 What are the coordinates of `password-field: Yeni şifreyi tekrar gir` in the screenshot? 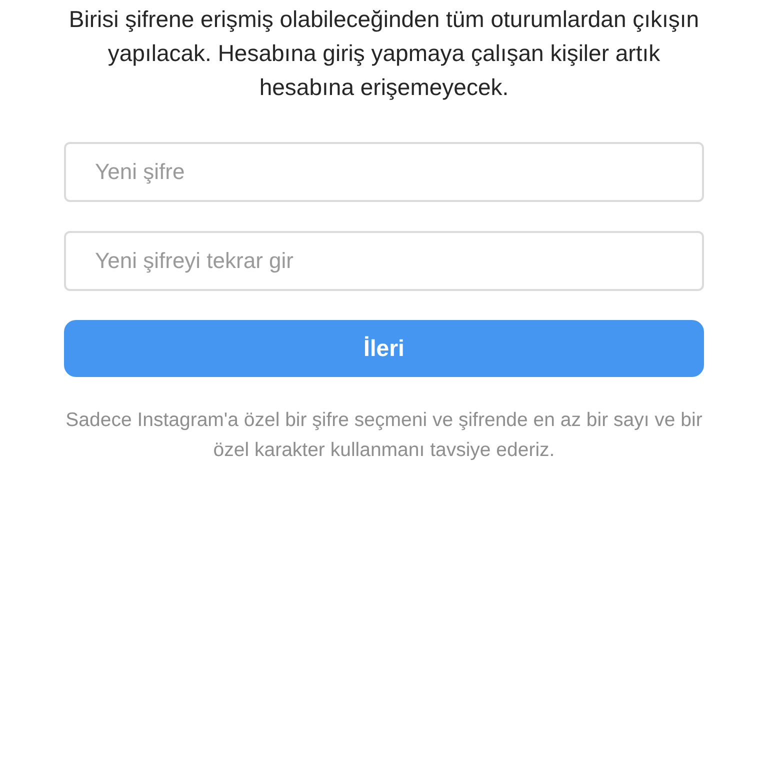 It's located at (384, 261).